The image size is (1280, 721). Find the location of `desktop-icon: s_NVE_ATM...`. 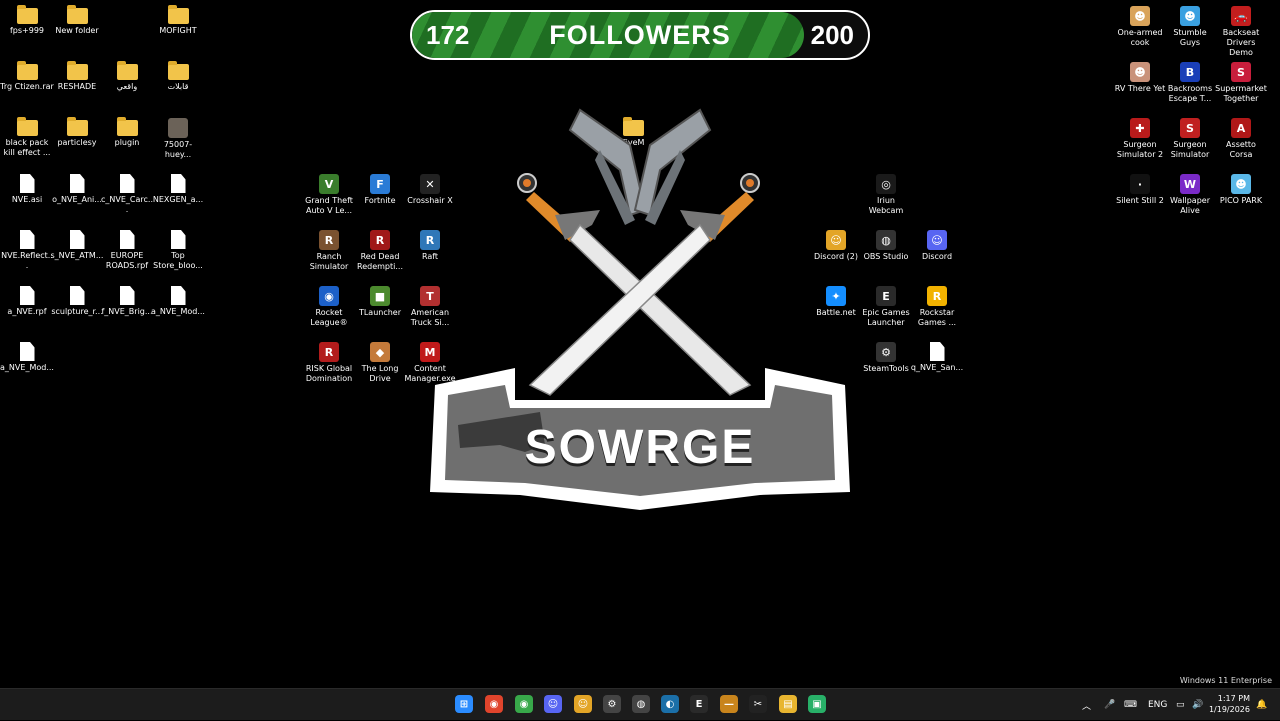

desktop-icon: s_NVE_ATM... is located at coordinates (77, 243).